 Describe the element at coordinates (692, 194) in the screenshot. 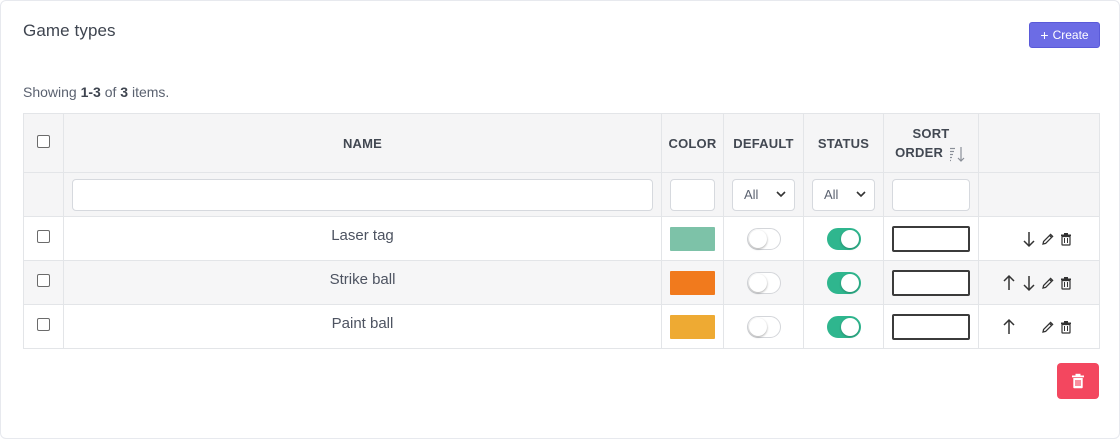

I see `color-filter-input` at that location.